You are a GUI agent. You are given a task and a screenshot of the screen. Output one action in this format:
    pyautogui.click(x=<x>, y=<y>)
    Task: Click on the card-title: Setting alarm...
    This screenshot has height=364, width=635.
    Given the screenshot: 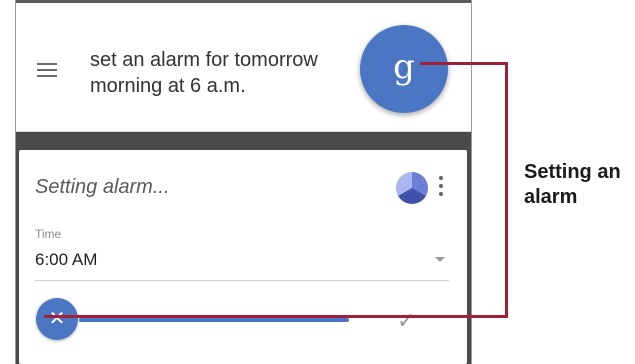 What is the action you would take?
    pyautogui.click(x=102, y=187)
    